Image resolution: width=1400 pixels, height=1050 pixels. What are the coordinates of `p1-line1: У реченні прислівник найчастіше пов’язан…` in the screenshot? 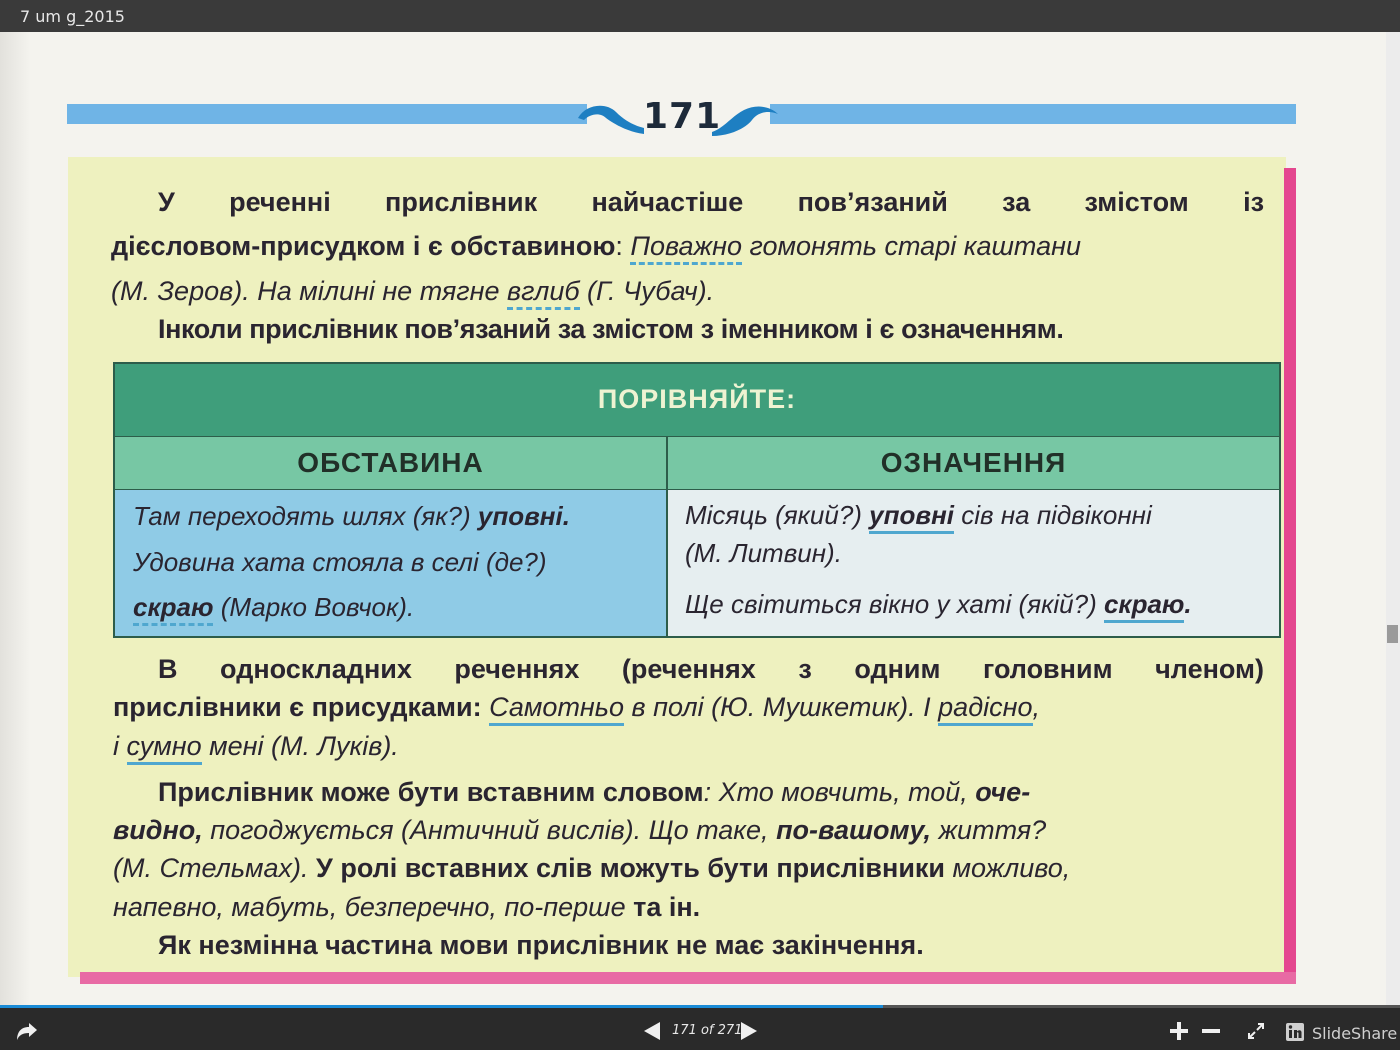 It's located at (711, 202).